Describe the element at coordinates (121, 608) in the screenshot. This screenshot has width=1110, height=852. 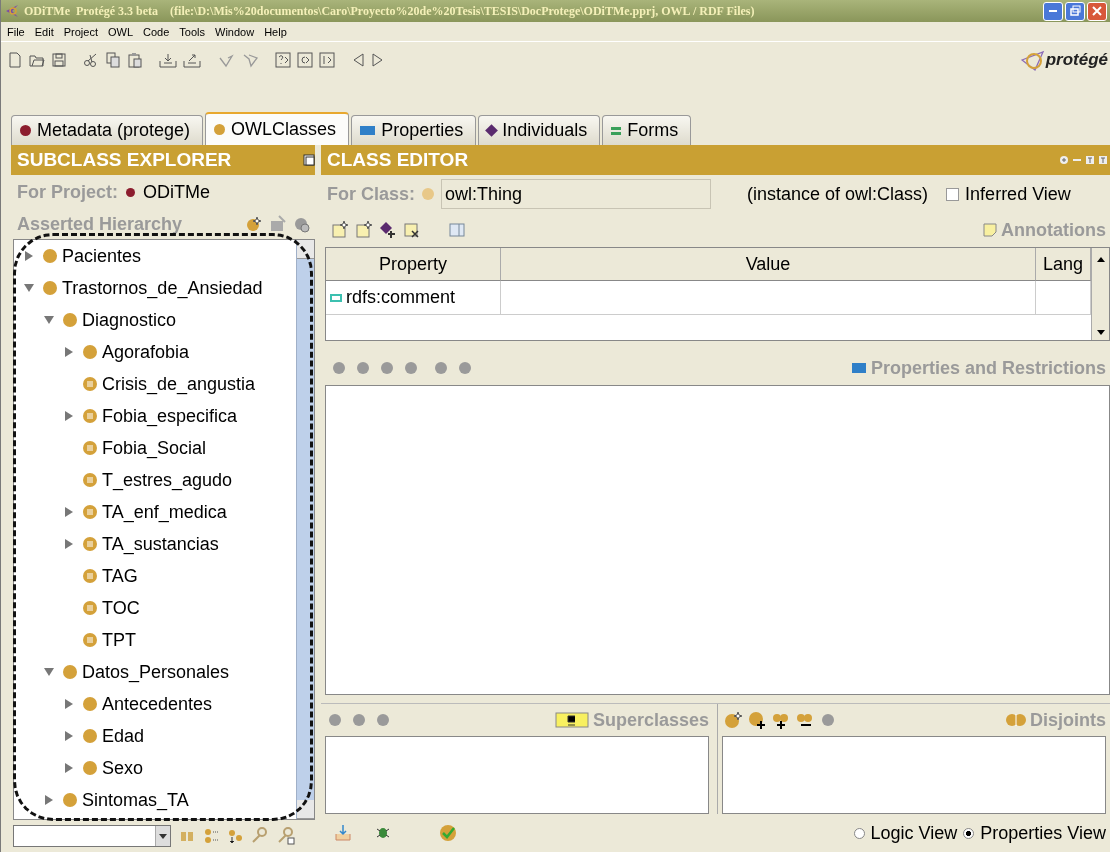
I see `tree-item: TOC` at that location.